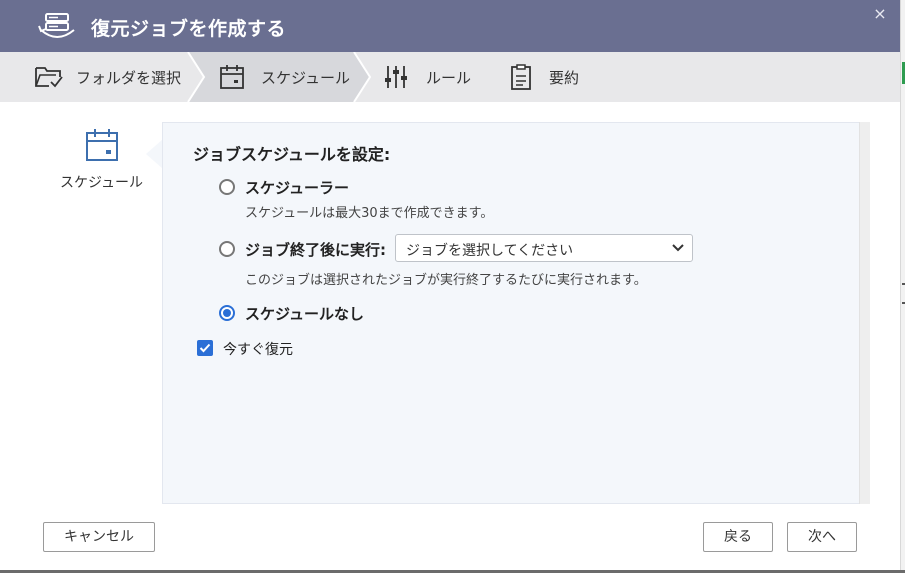  I want to click on job-select-value: ジョブを選択してください, so click(490, 251).